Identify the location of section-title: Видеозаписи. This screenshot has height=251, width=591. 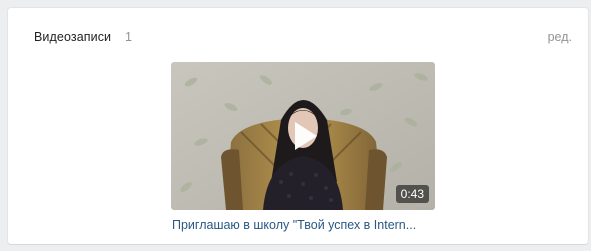
(72, 37).